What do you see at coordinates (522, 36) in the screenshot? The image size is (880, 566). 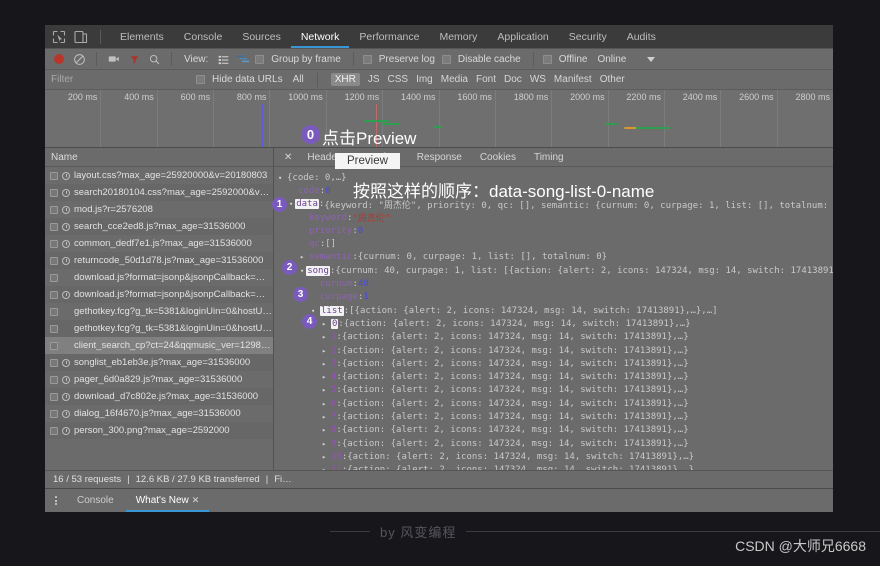 I see `tab-application: Application` at bounding box center [522, 36].